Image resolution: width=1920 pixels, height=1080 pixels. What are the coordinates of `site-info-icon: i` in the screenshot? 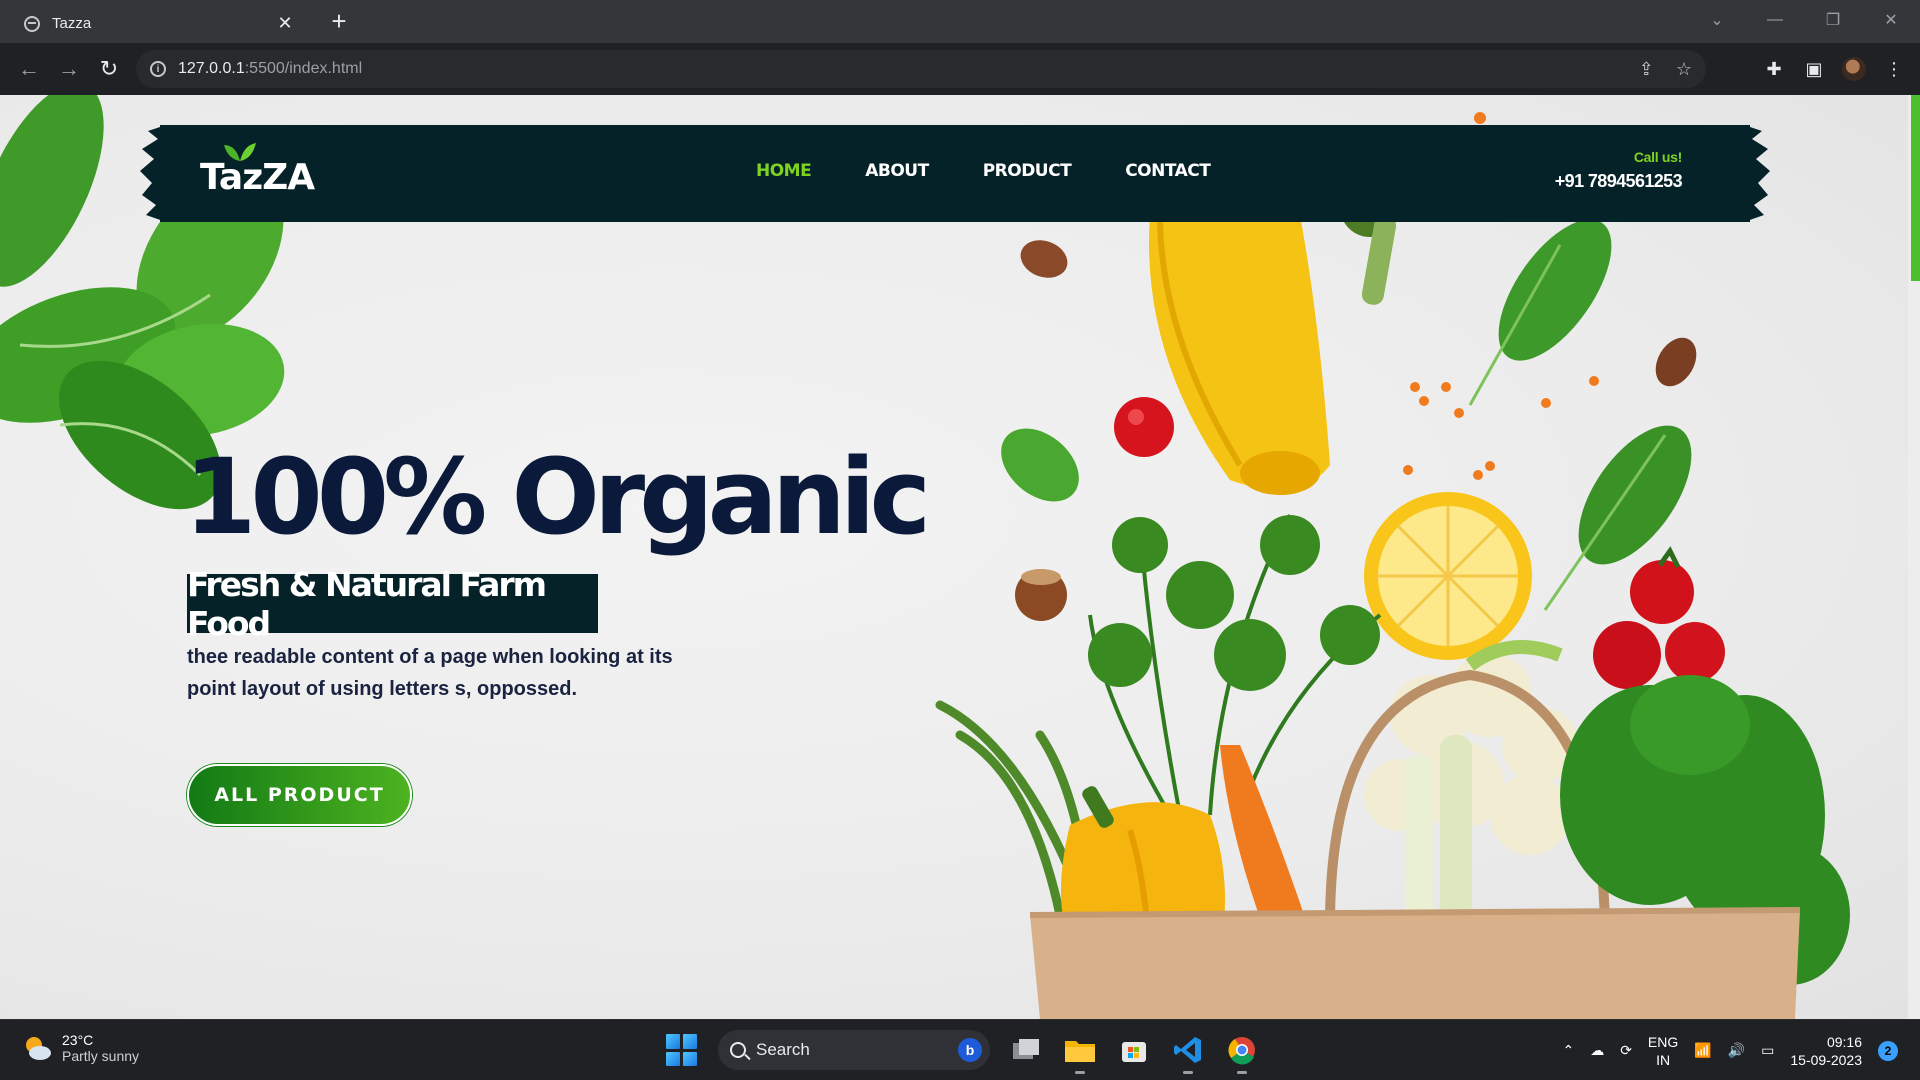 It's located at (158, 69).